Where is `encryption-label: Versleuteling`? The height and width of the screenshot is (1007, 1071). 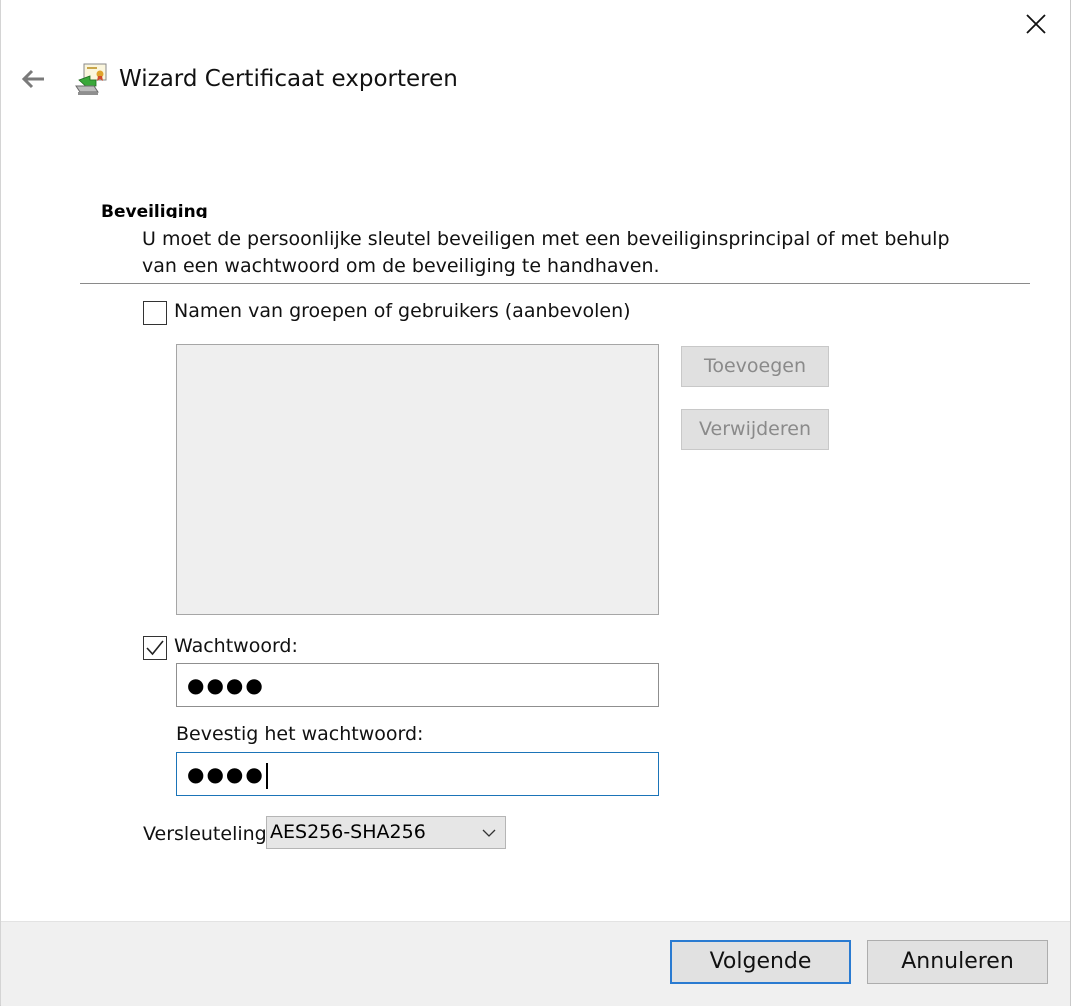
encryption-label: Versleuteling is located at coordinates (205, 834).